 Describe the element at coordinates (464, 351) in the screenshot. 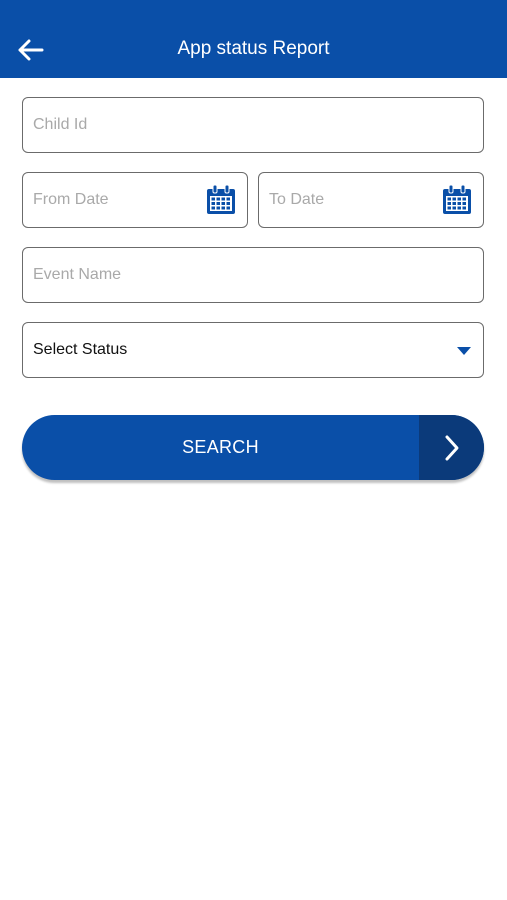

I see `caret-down-icon` at that location.